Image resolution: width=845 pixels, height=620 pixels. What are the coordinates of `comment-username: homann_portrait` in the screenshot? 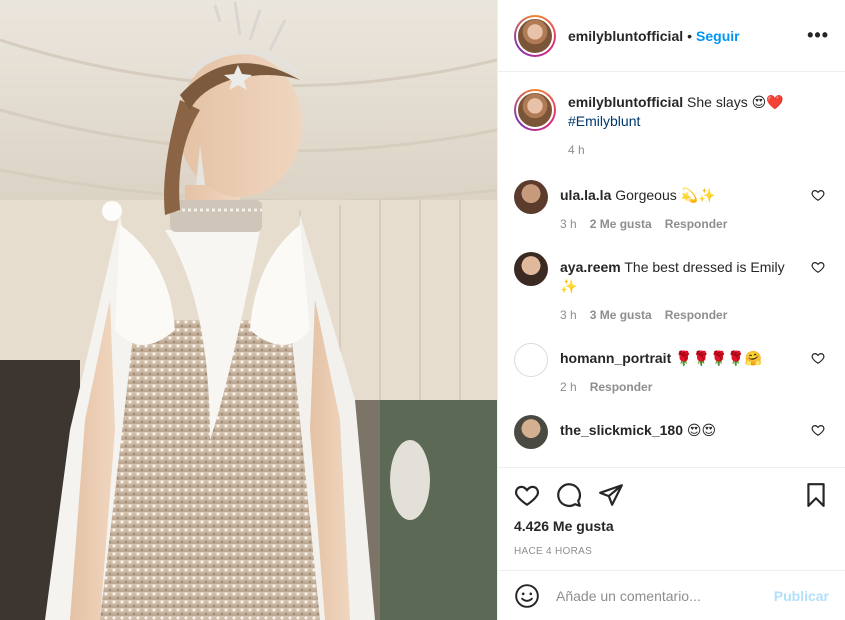 It's located at (615, 358).